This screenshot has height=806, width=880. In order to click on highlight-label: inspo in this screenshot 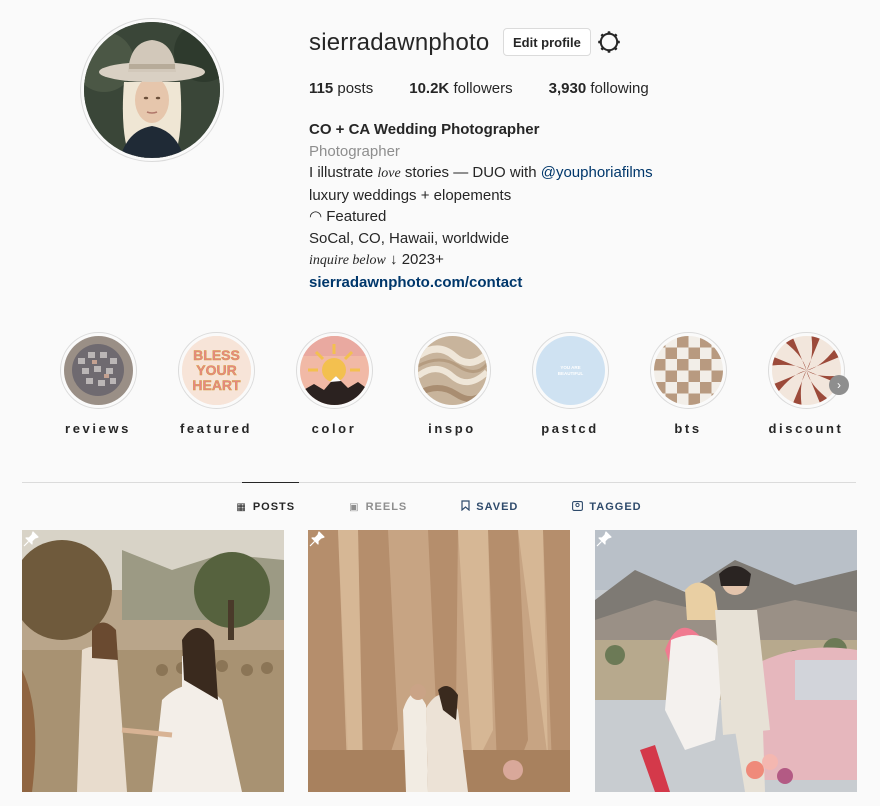, I will do `click(452, 428)`.